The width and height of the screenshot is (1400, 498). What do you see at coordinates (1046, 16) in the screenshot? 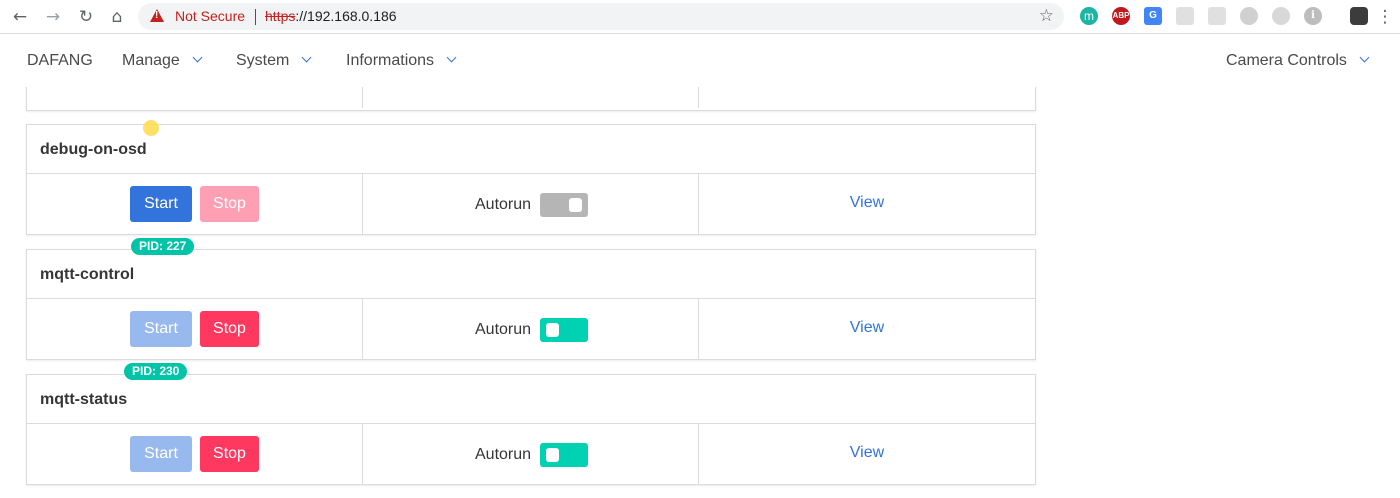
I see `bookmark-star-icon: ☆` at bounding box center [1046, 16].